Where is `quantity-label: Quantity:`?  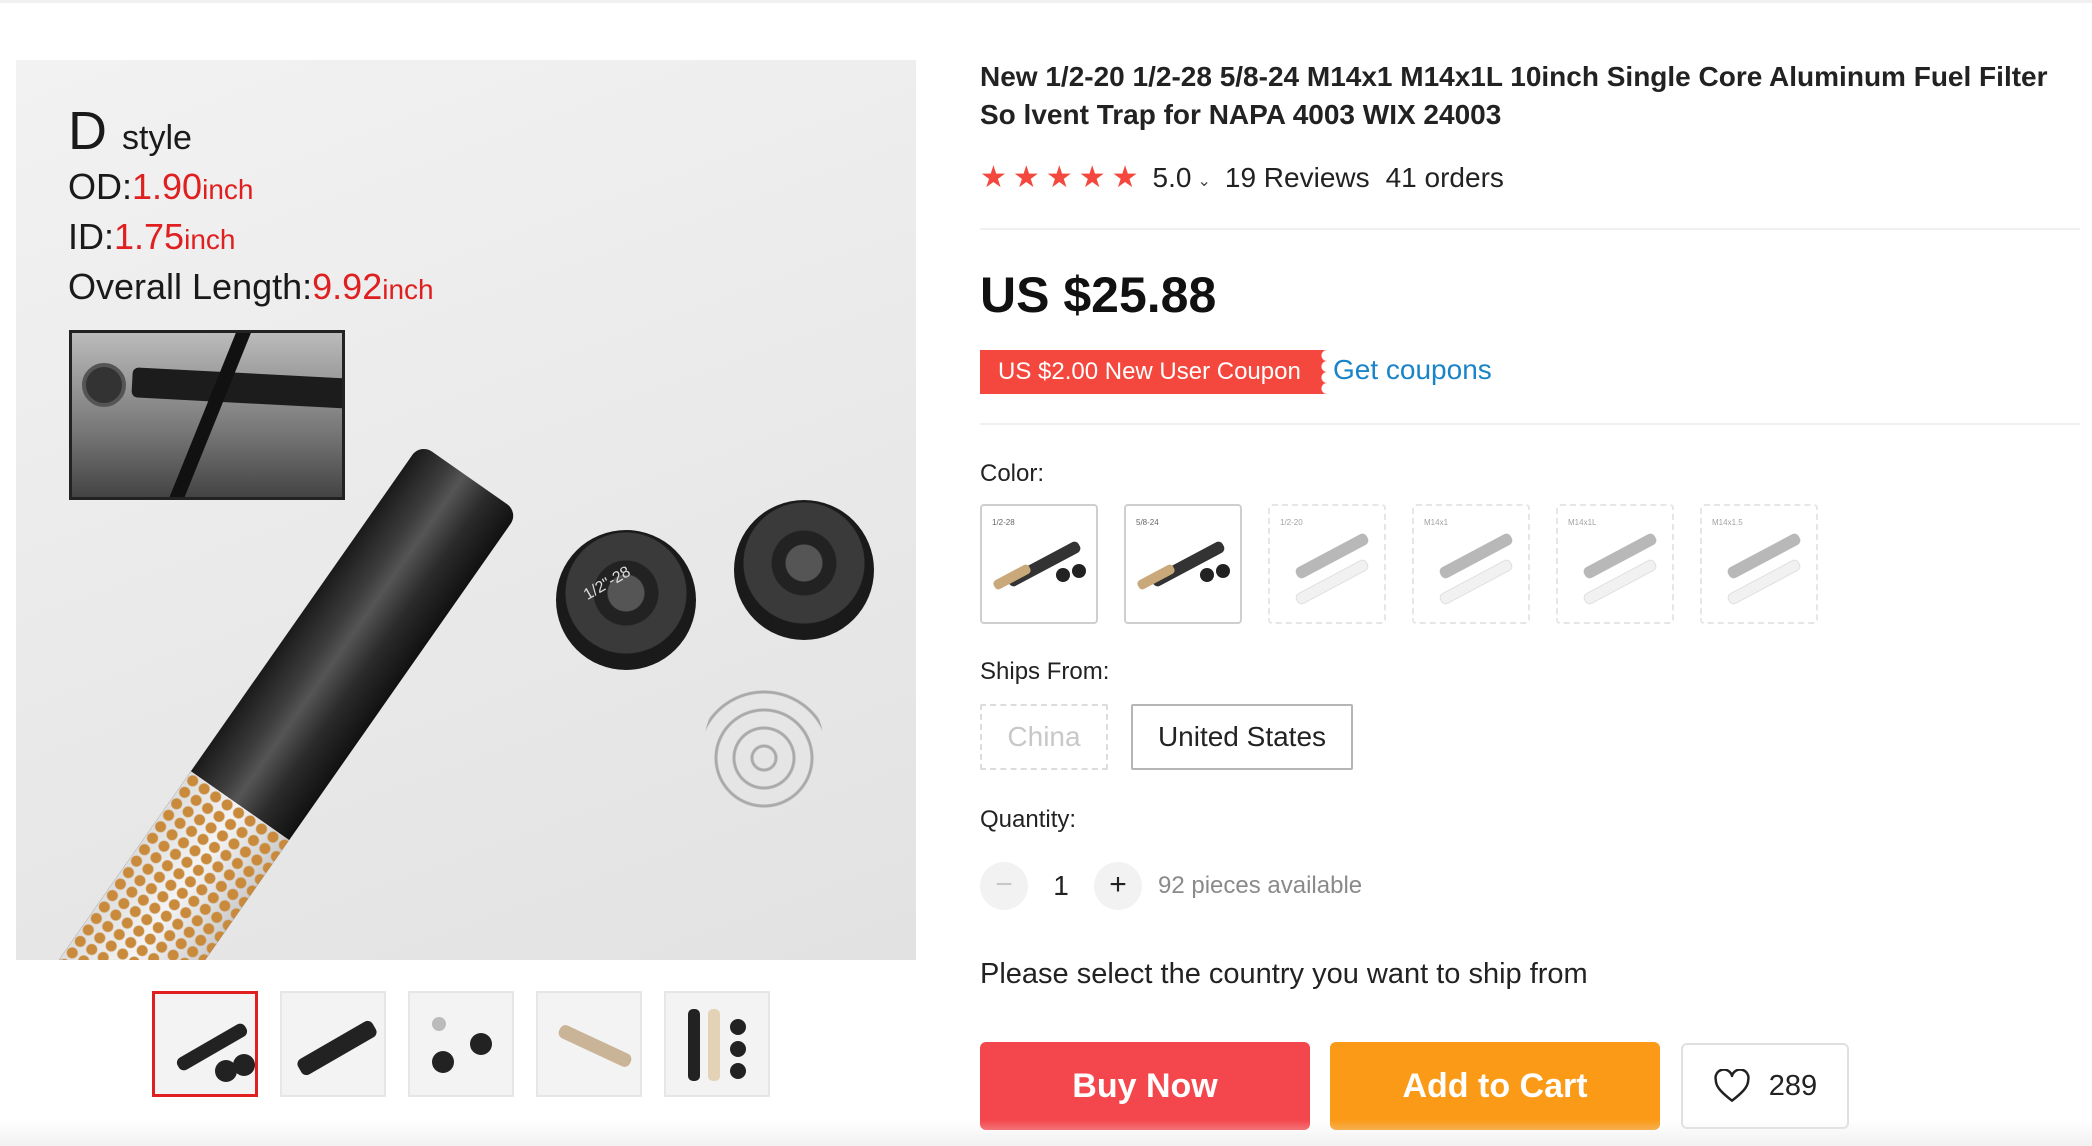 quantity-label: Quantity: is located at coordinates (1028, 819).